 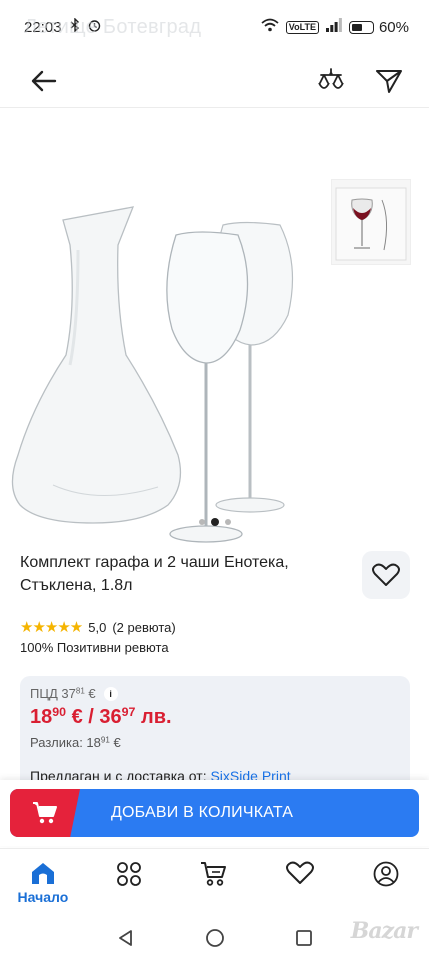 I want to click on compare-button, so click(x=331, y=81).